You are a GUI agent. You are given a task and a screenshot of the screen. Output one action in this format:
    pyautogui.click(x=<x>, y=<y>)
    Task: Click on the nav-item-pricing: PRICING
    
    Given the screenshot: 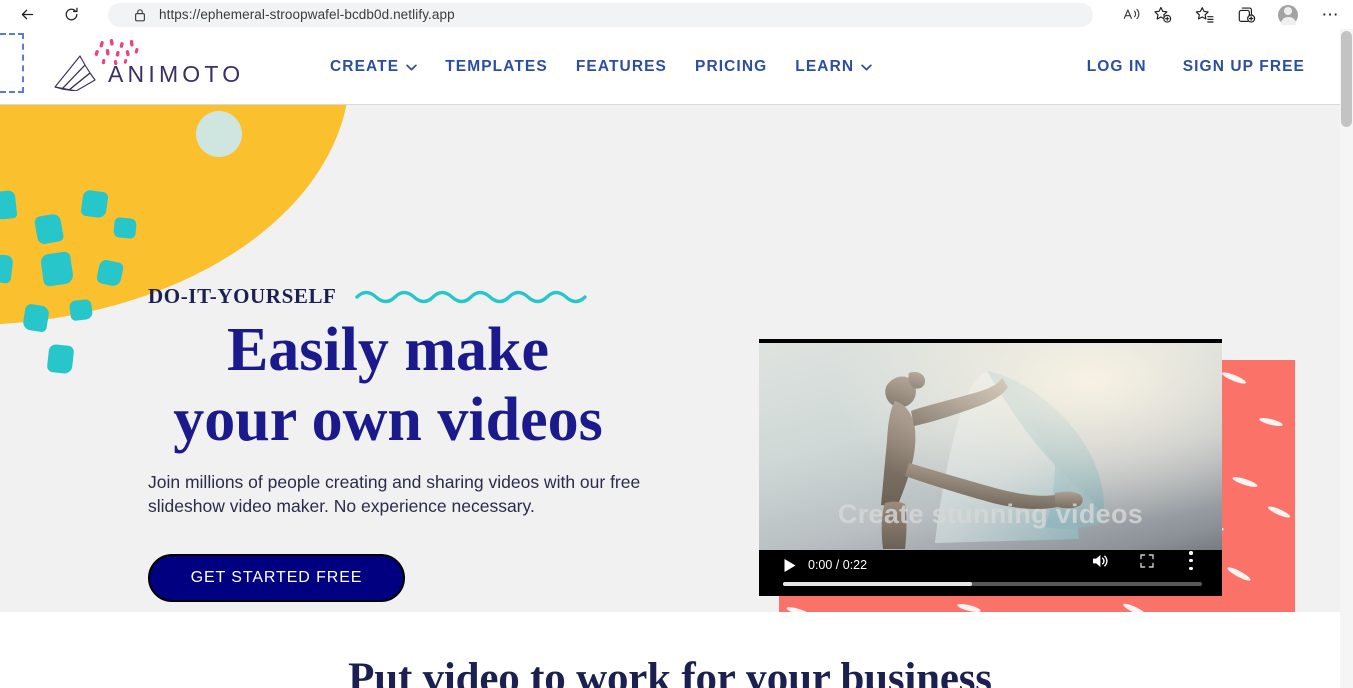 What is the action you would take?
    pyautogui.click(x=731, y=67)
    